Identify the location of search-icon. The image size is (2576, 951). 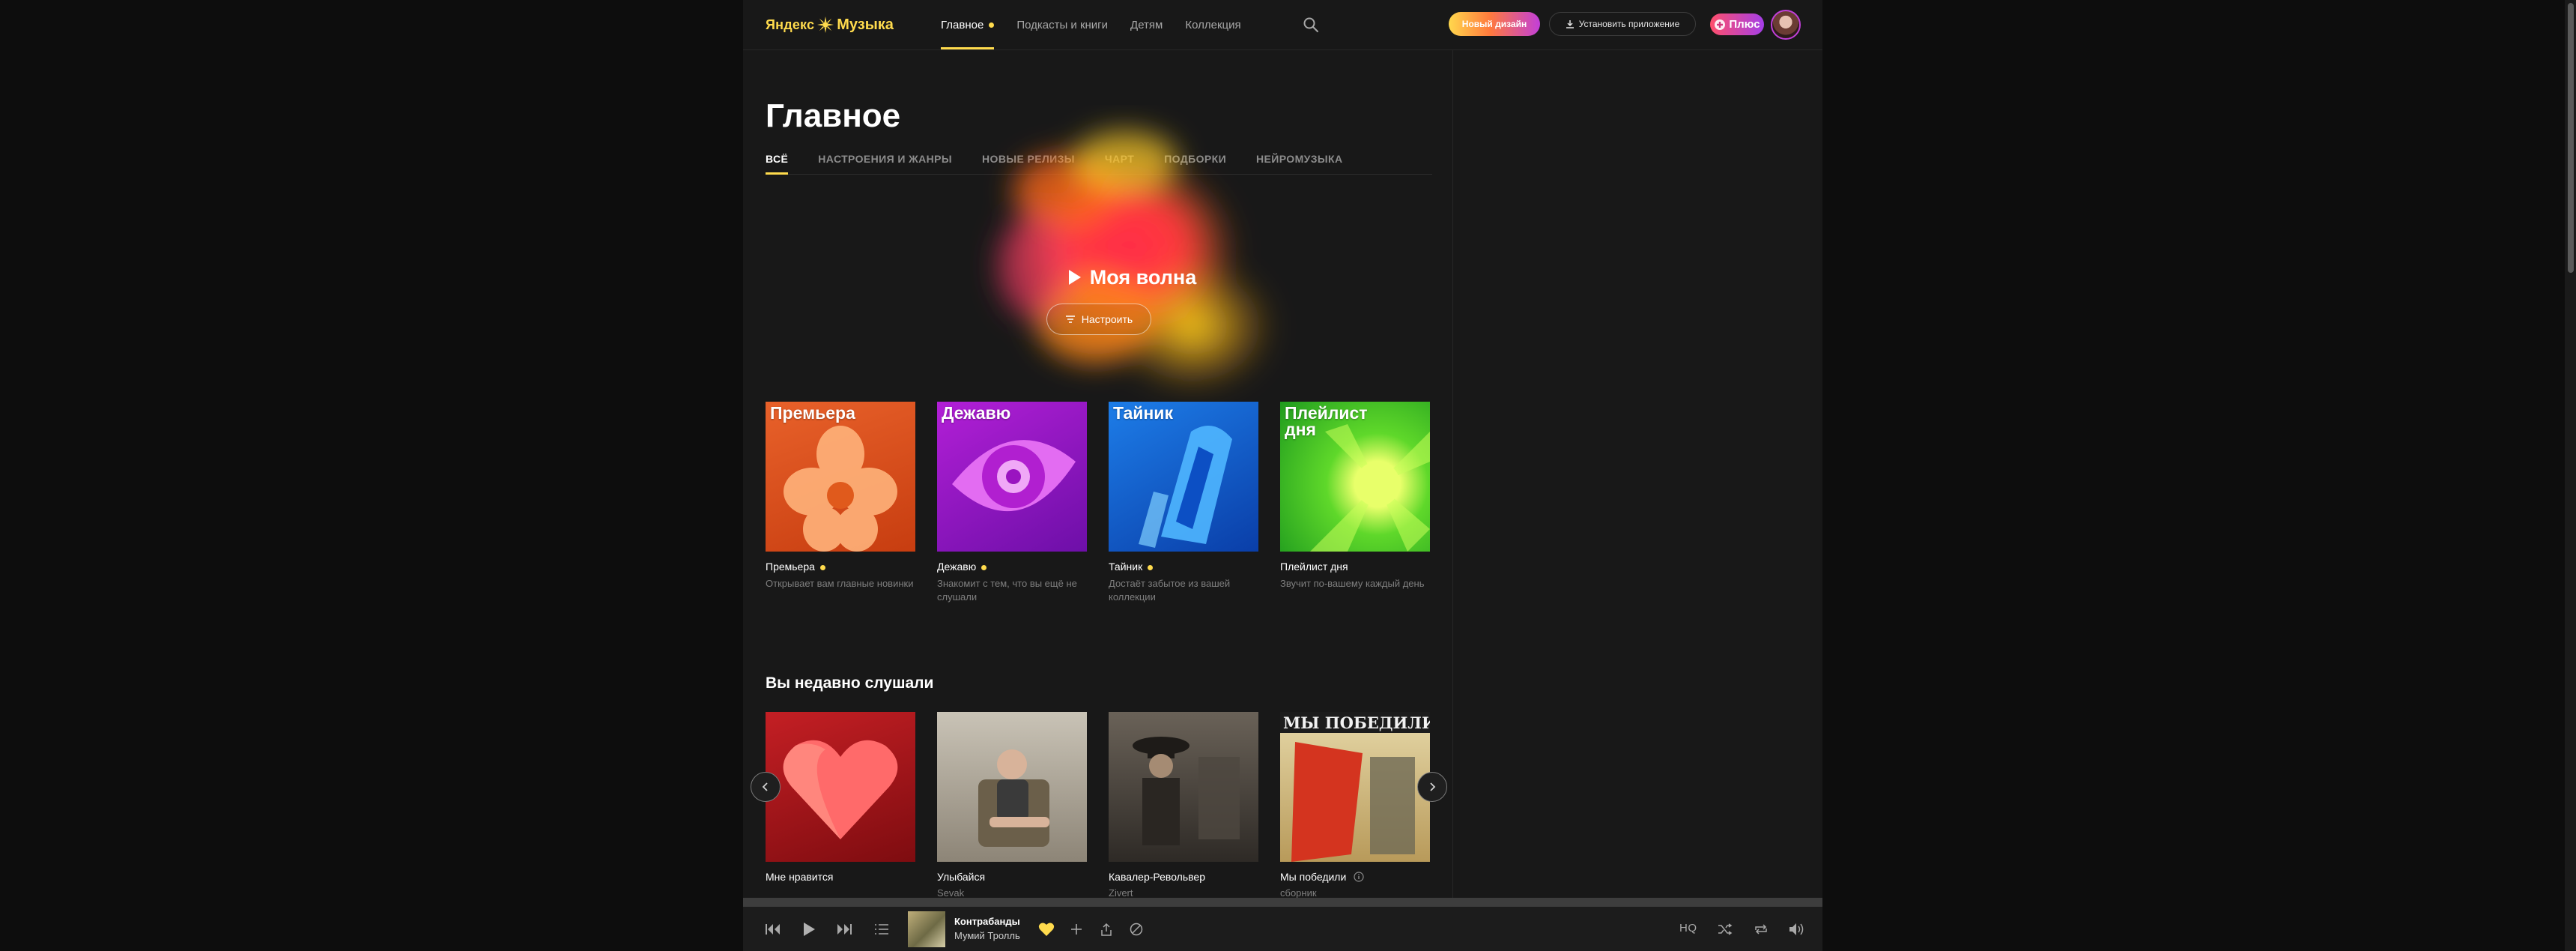
(1311, 25).